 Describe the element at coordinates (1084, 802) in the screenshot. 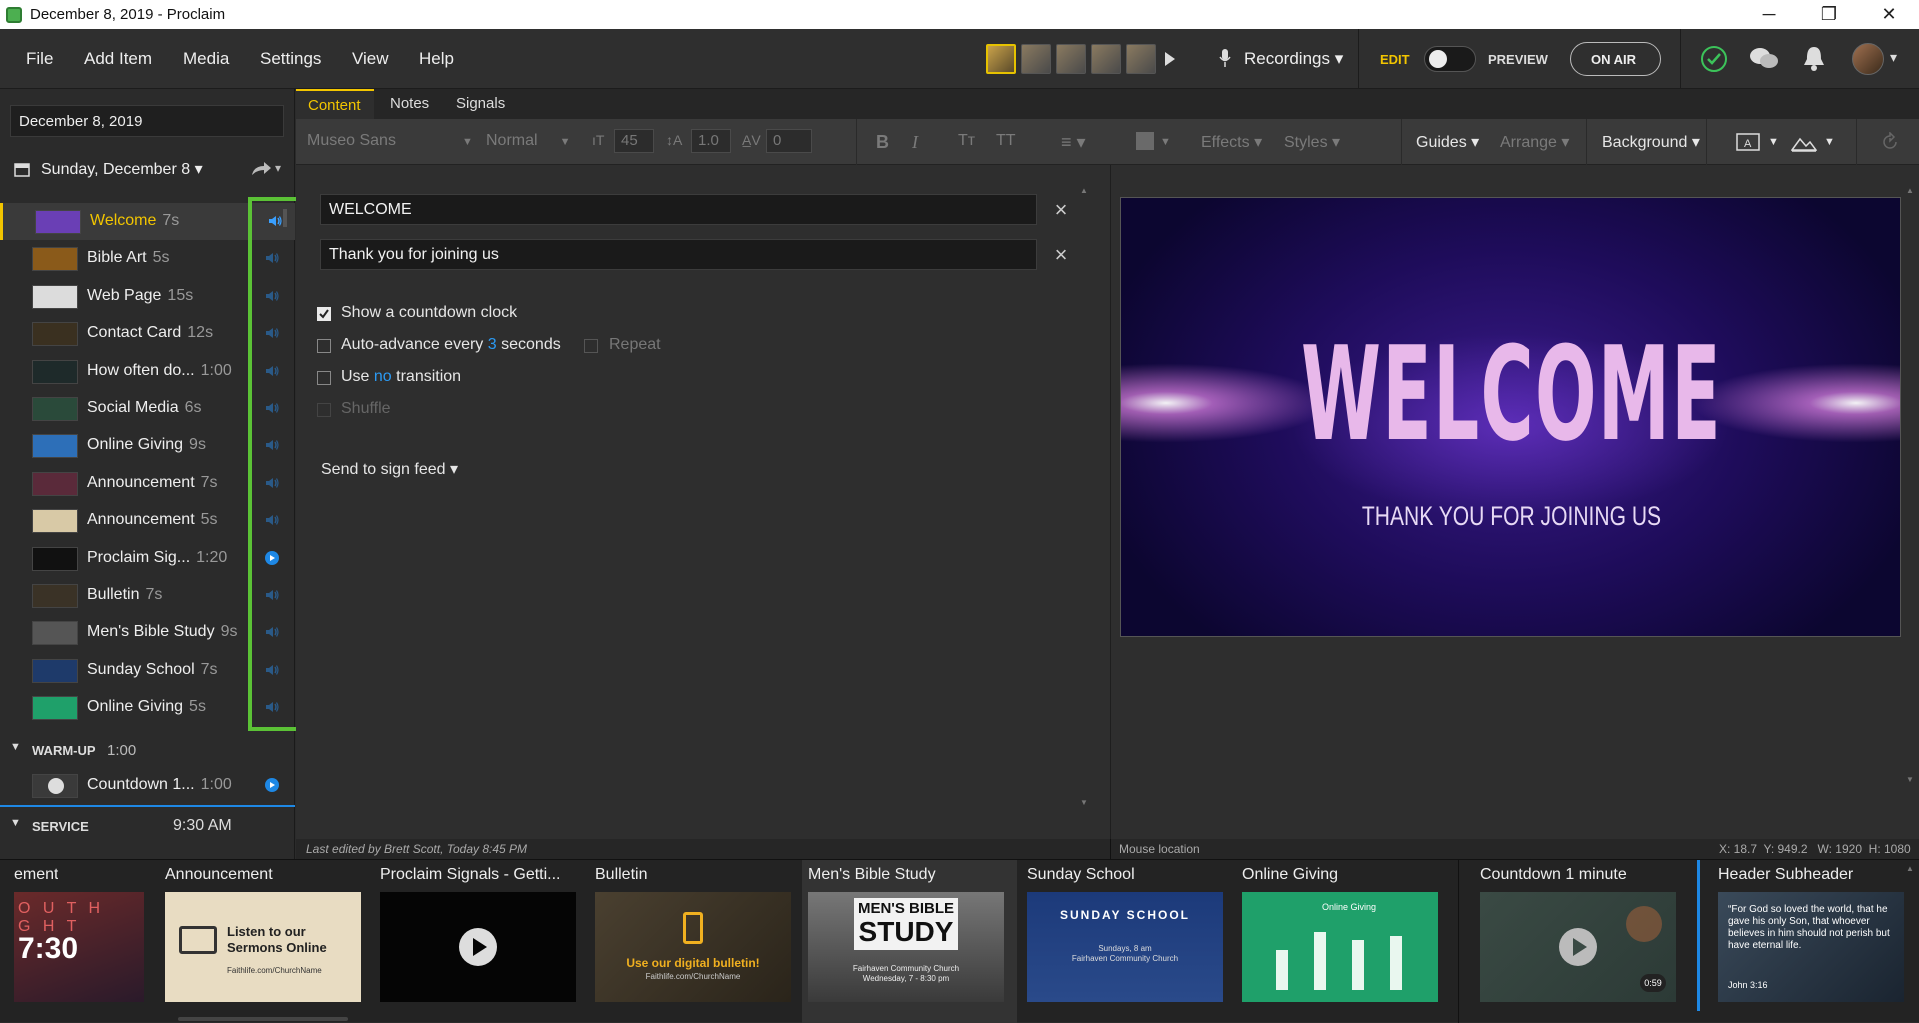

I see `scroll-down-arrow-icon: ▼` at that location.